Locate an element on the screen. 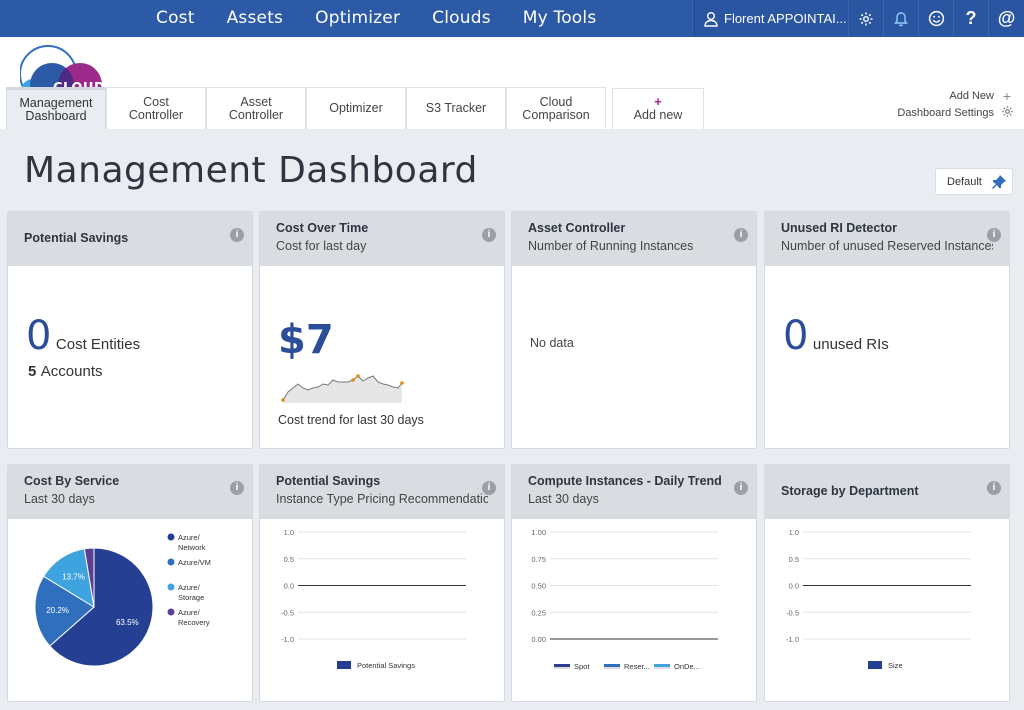 The height and width of the screenshot is (710, 1024). card-title: Storage by Department is located at coordinates (850, 491).